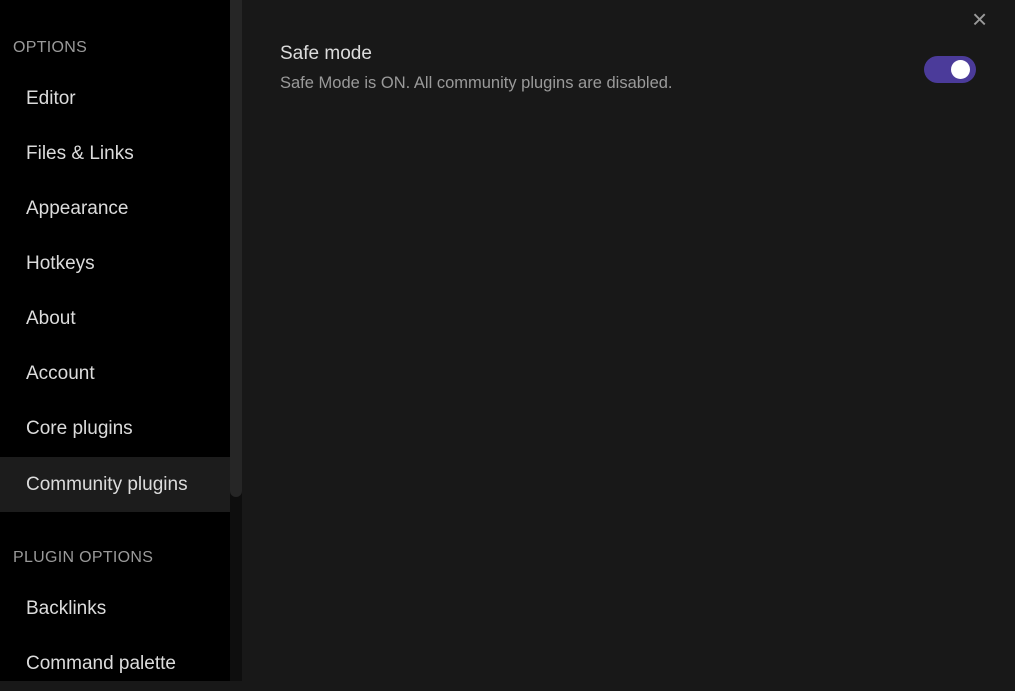 Image resolution: width=1015 pixels, height=691 pixels. Describe the element at coordinates (236, 248) in the screenshot. I see `sidebar-scrollbar-thumb` at that location.